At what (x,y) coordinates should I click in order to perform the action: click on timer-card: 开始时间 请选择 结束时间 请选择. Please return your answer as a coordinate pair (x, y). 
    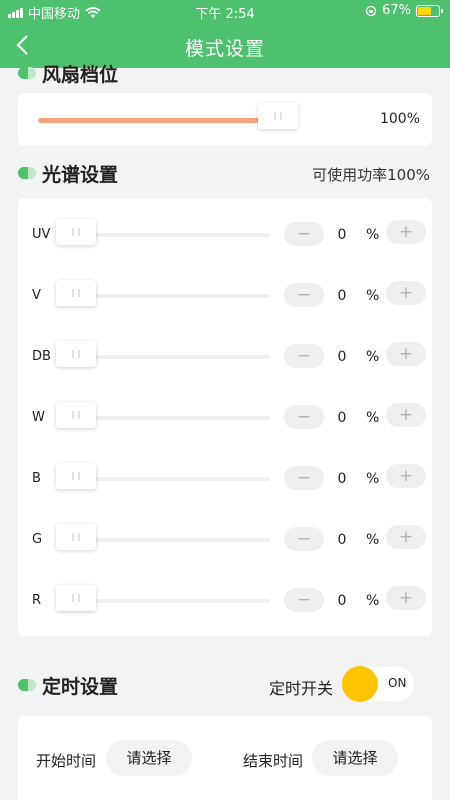
    Looking at the image, I should click on (225, 758).